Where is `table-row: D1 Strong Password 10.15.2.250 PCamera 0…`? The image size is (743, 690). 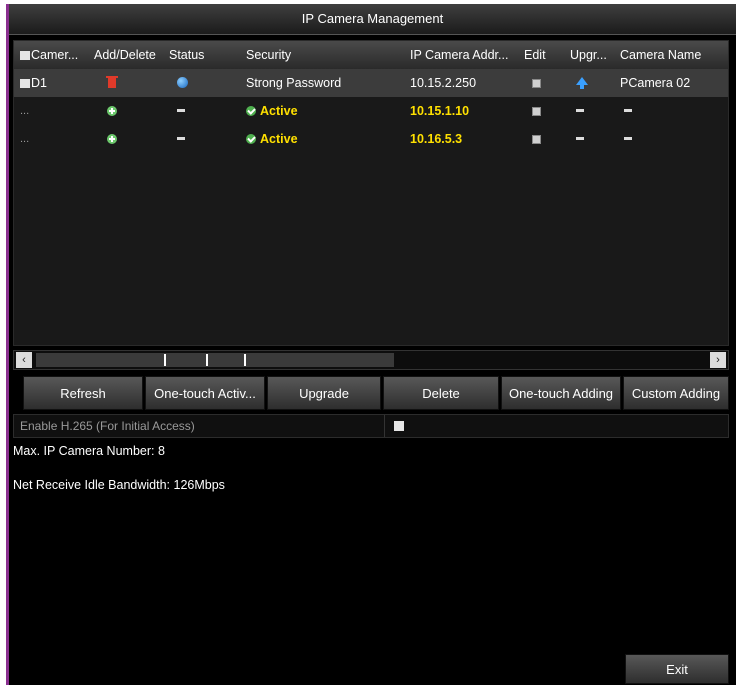
table-row: D1 Strong Password 10.15.2.250 PCamera 0… is located at coordinates (371, 83).